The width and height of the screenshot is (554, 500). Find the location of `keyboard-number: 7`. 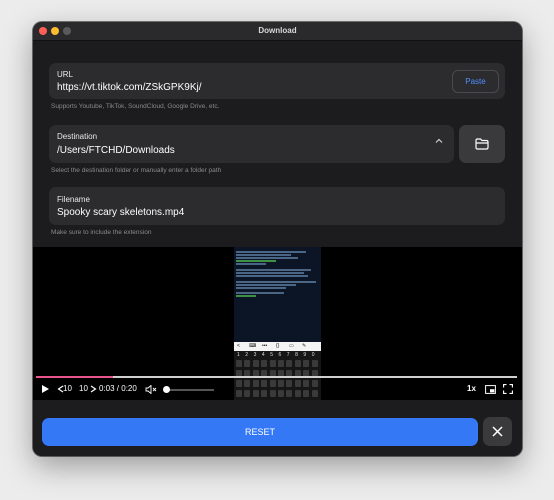

keyboard-number: 7 is located at coordinates (288, 355).